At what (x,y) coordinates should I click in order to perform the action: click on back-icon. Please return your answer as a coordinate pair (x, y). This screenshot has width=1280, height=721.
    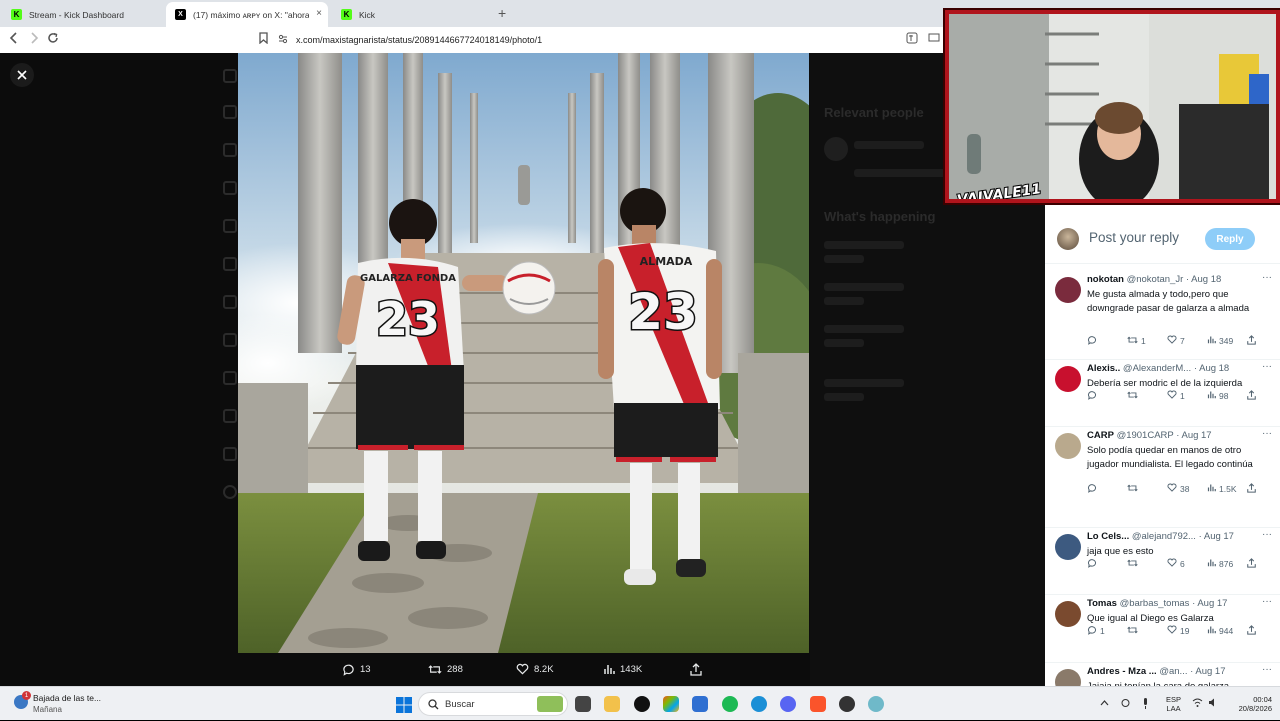
    Looking at the image, I should click on (14, 39).